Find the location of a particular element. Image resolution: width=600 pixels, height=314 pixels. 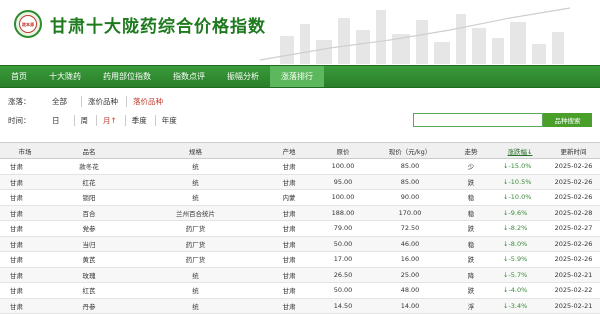

cell-name: 黄芪 is located at coordinates (89, 259).